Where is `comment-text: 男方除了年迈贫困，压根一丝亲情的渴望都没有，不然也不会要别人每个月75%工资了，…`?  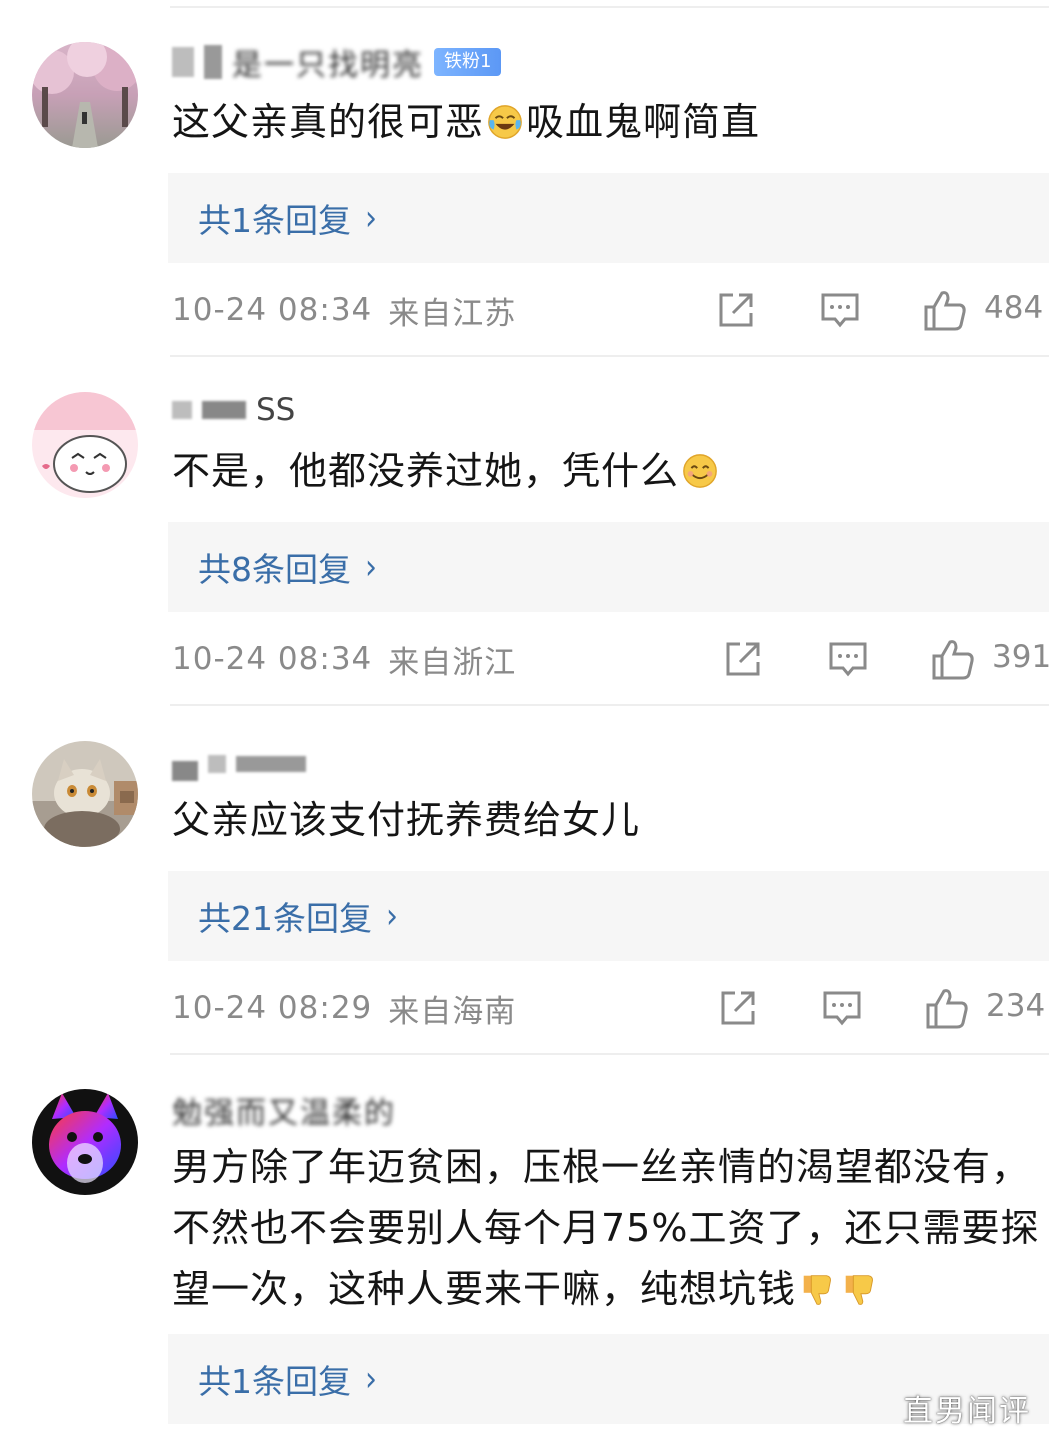
comment-text: 男方除了年迈贫困，压根一丝亲情的渴望都没有，不然也不会要别人每个月75%工资了，… is located at coordinates (607, 1228).